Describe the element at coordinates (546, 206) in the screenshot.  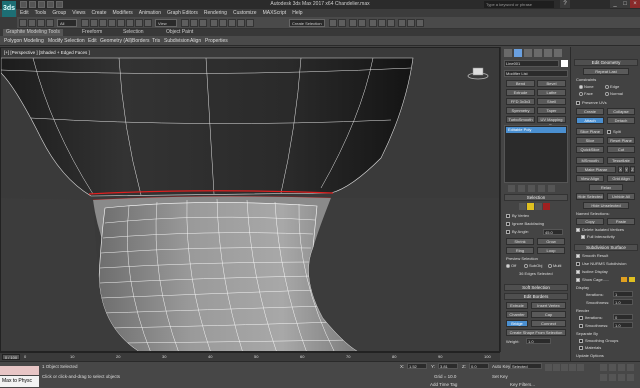
I see `polygon-level-icon` at that location.